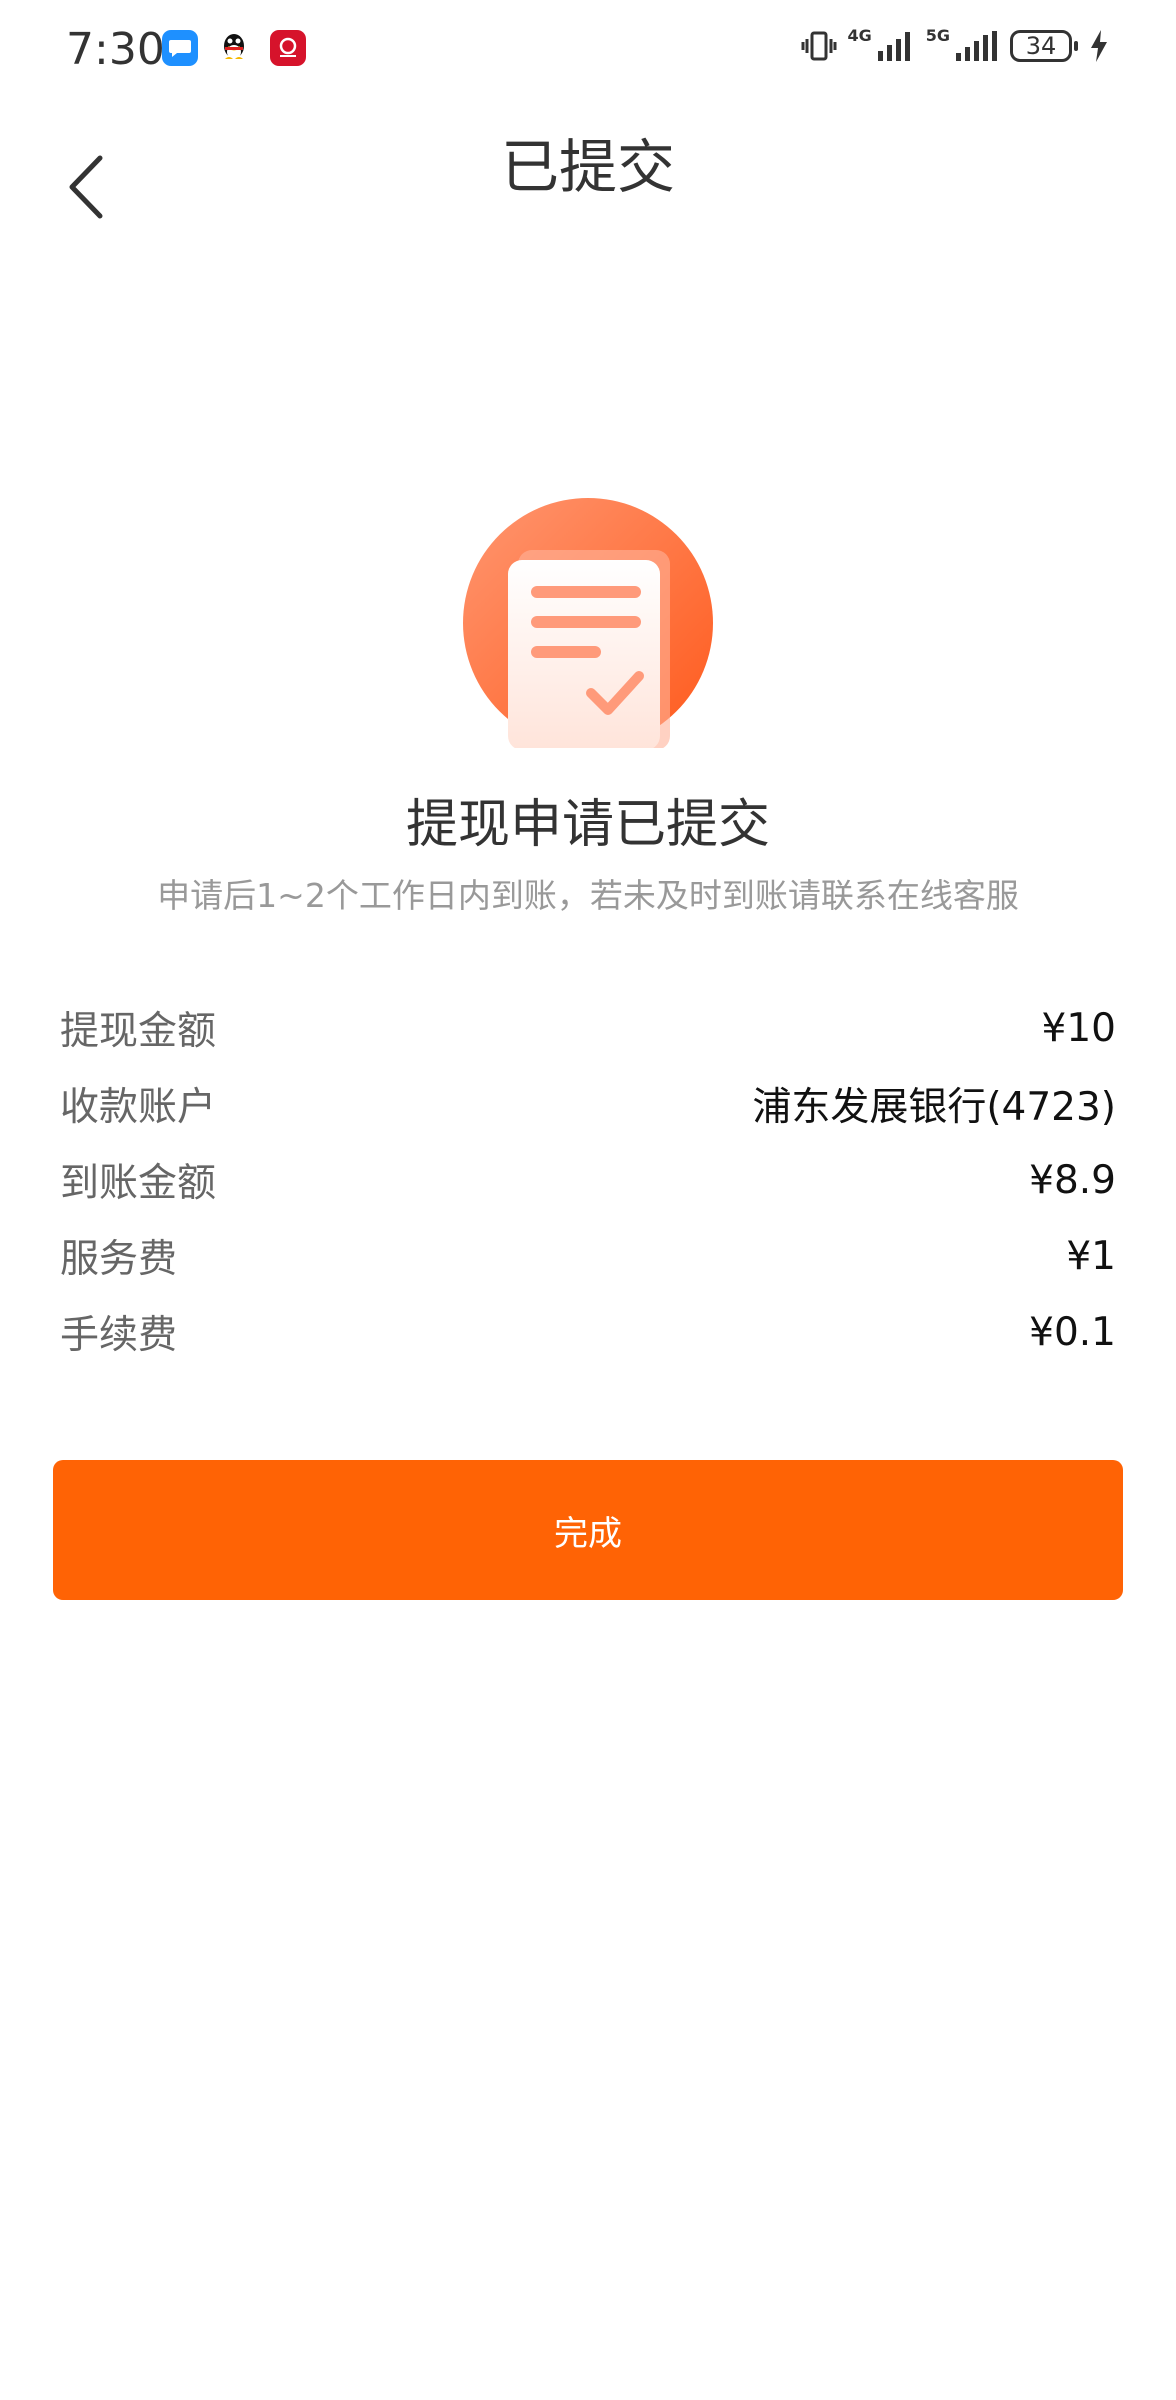  Describe the element at coordinates (859, 35) in the screenshot. I see `network-4g-label: 4G` at that location.